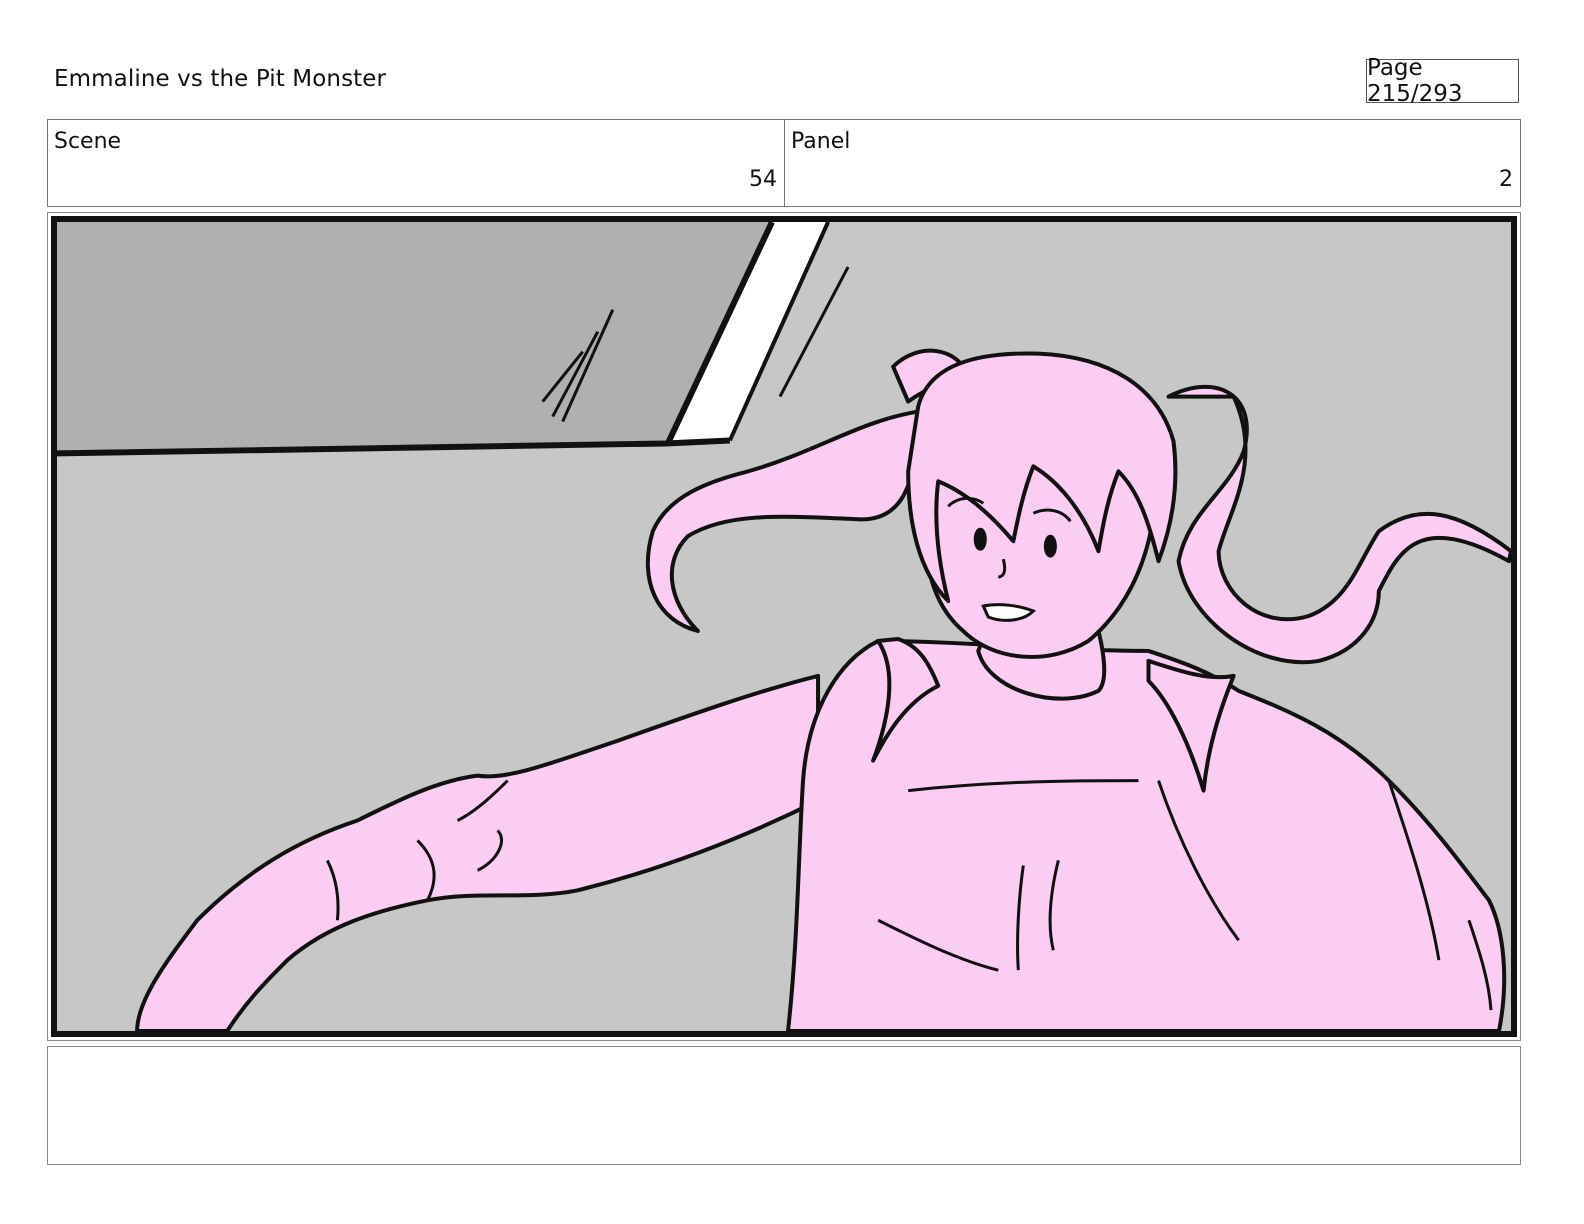 The height and width of the screenshot is (1224, 1584). Describe the element at coordinates (414, 338) in the screenshot. I see `ceiling-slab` at that location.